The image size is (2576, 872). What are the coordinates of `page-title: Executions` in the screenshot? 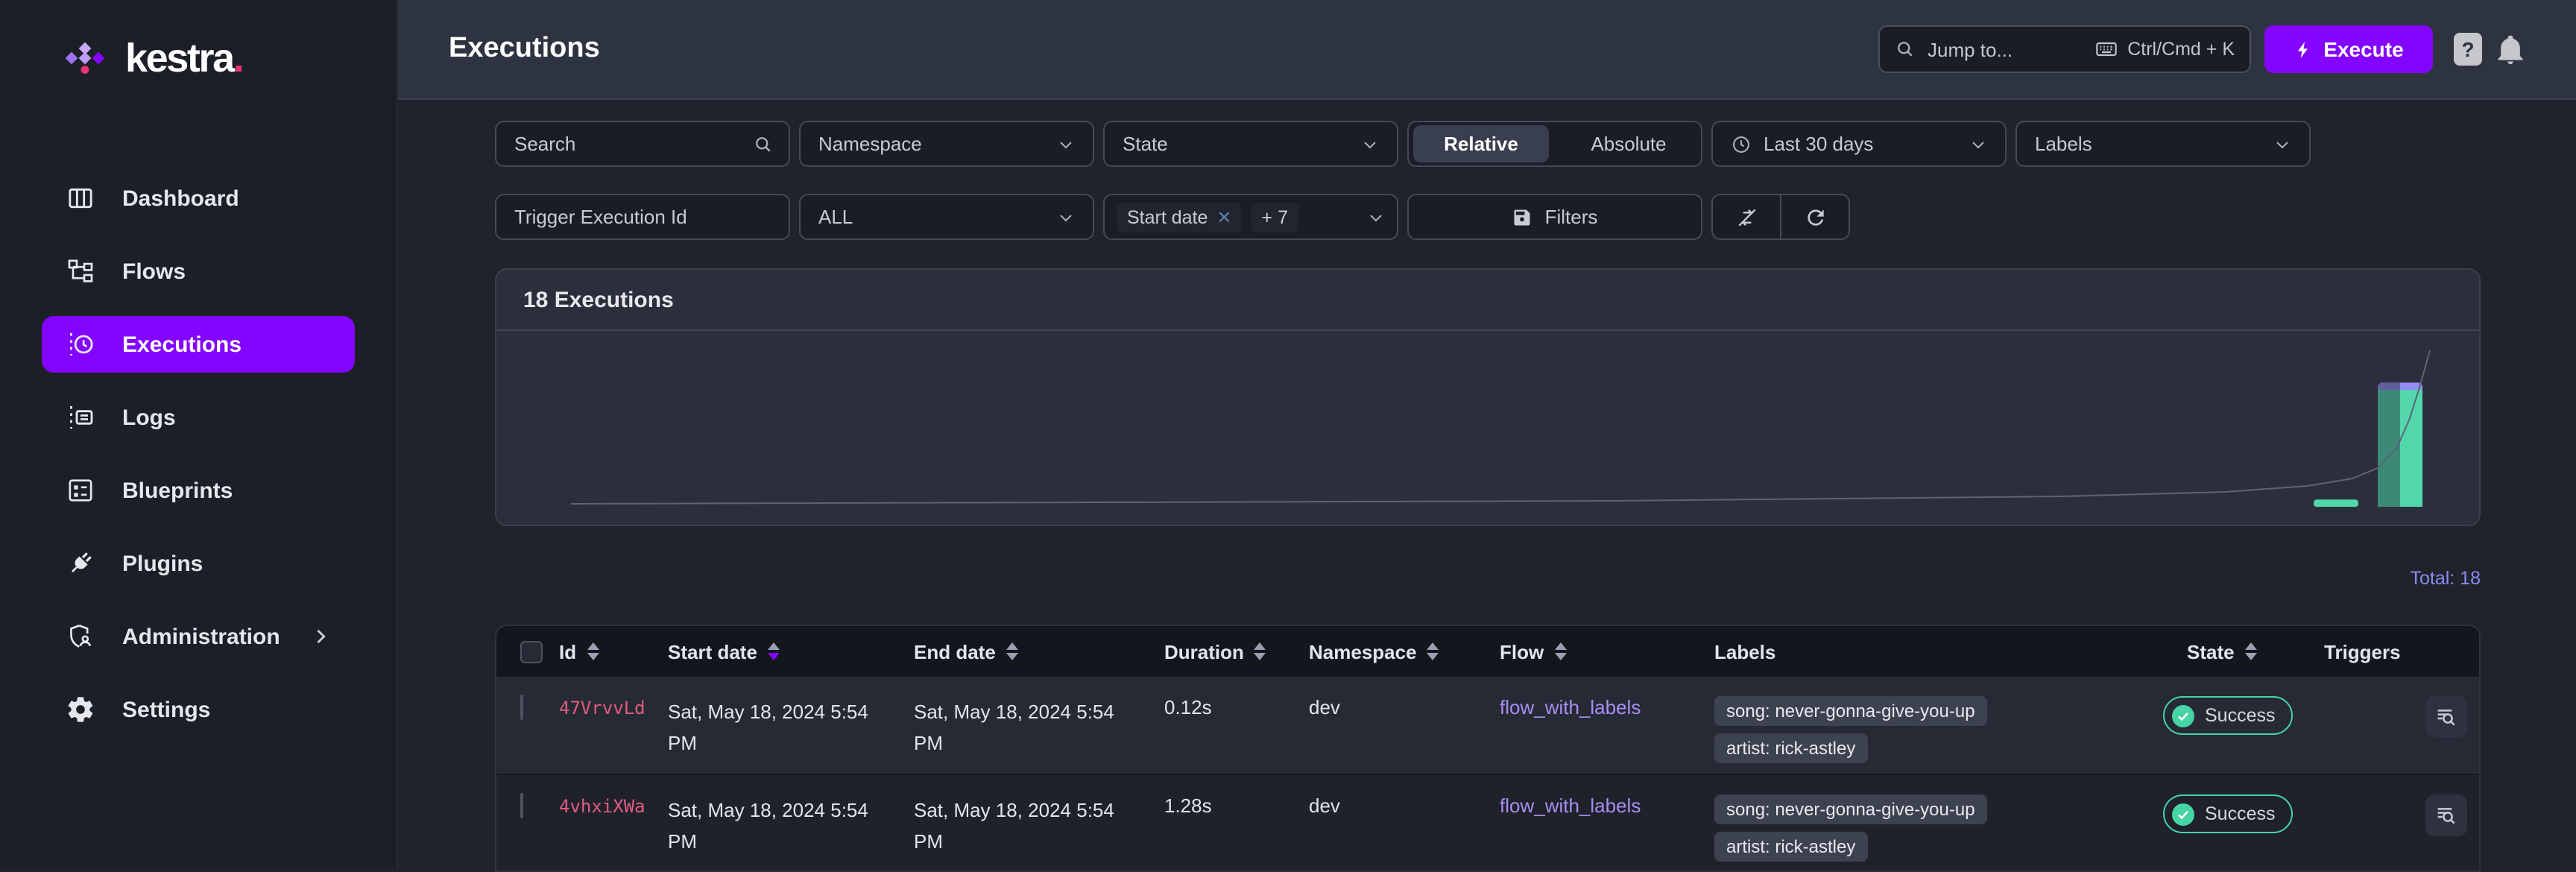 It's located at (524, 48).